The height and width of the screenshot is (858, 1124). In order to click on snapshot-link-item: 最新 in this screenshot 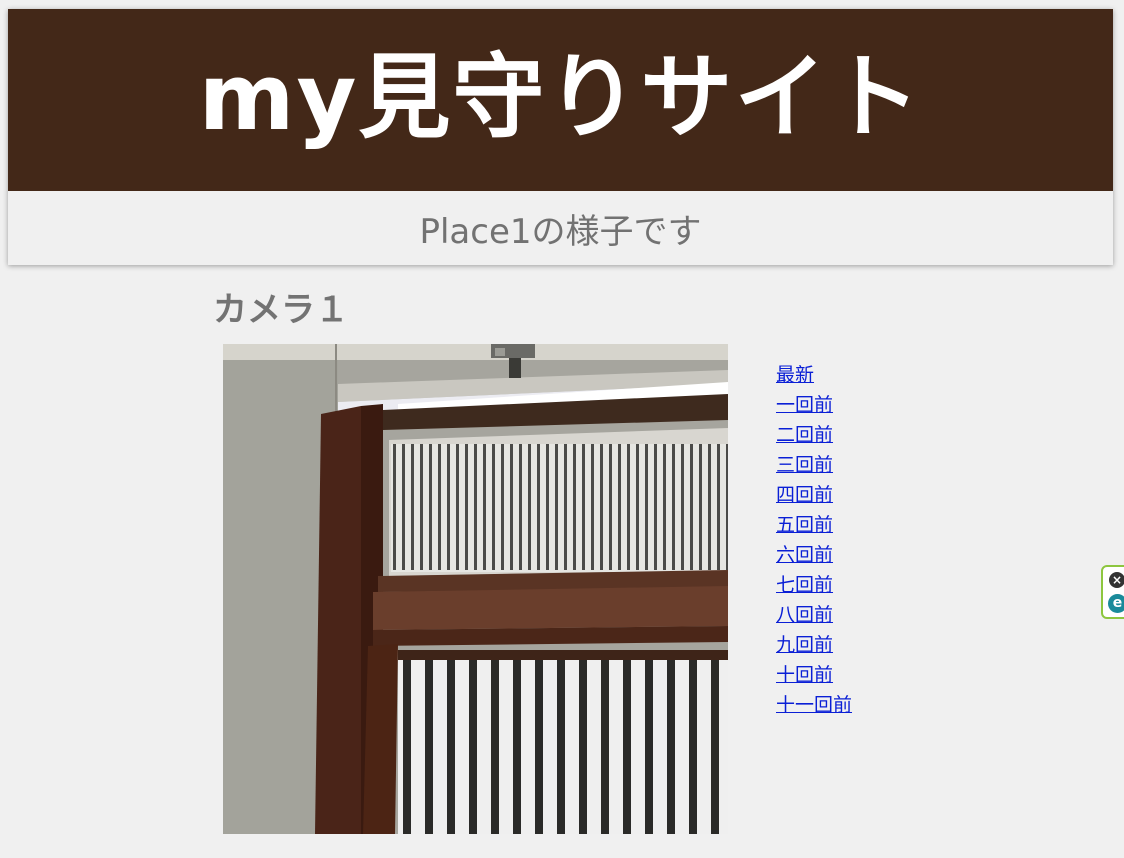, I will do `click(814, 377)`.